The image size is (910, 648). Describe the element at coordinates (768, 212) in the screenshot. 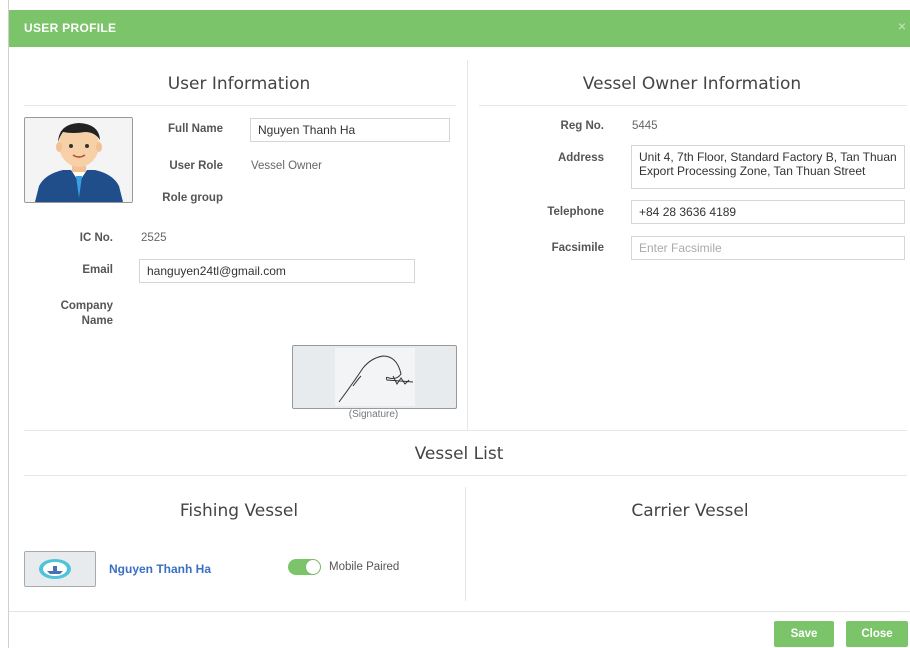

I see `telephone-input` at that location.